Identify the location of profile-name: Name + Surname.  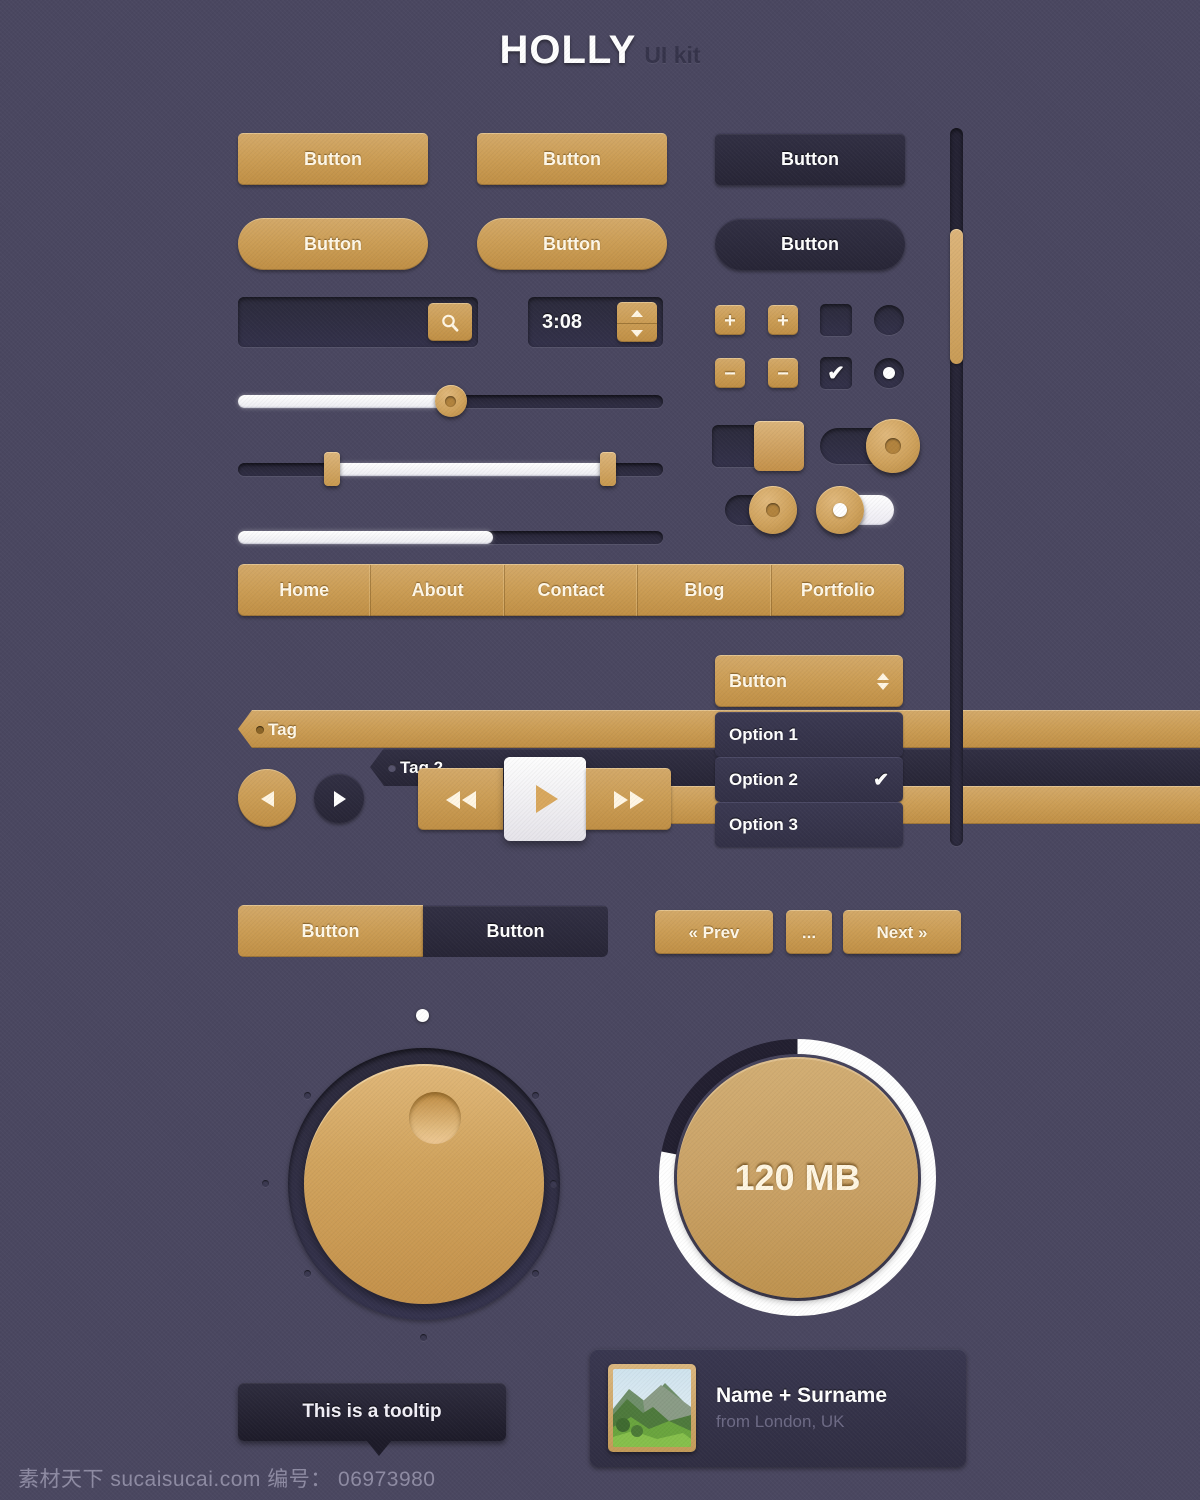
(801, 1395).